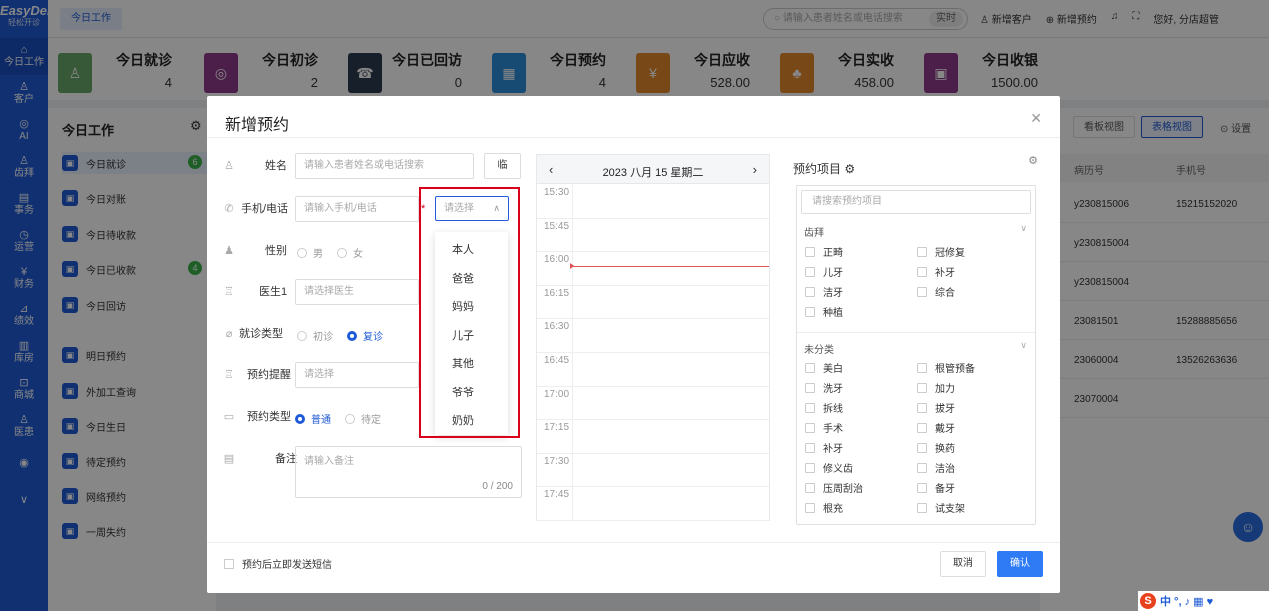  Describe the element at coordinates (653, 173) in the screenshot. I see `calendar-date: 2023 八月 15 星期二` at that location.